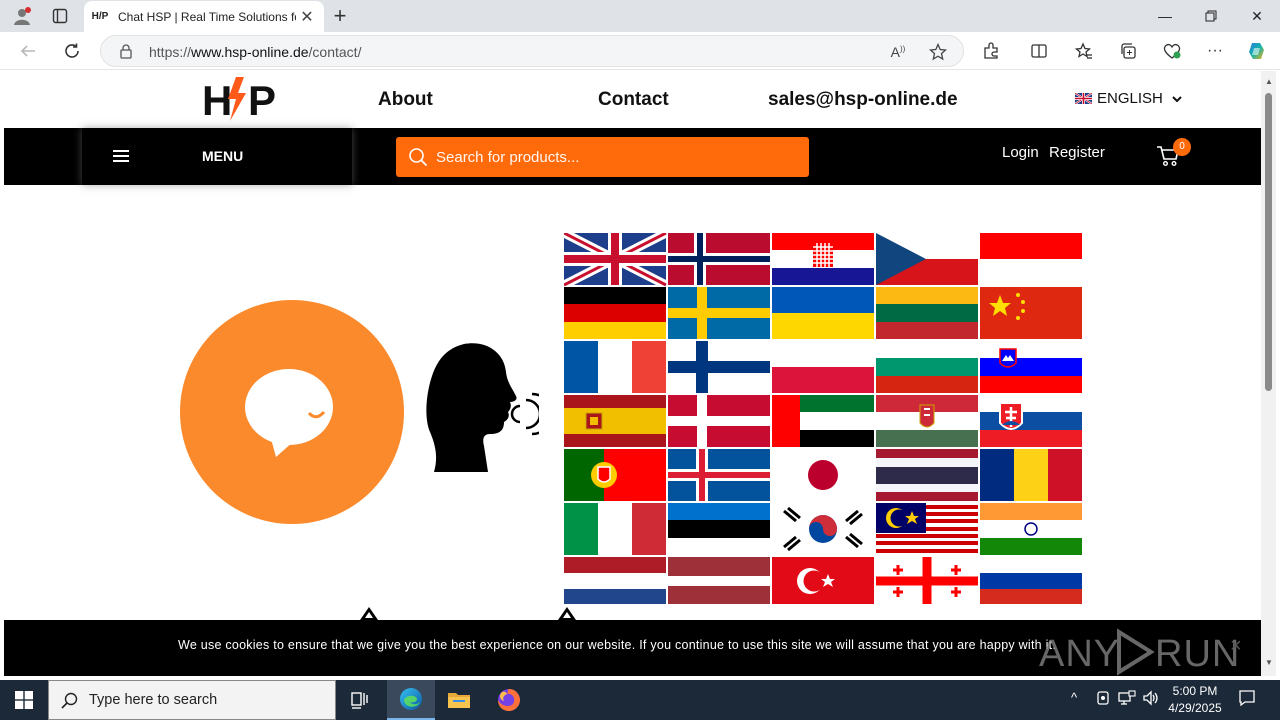  Describe the element at coordinates (121, 157) in the screenshot. I see `hamburger-icon` at that location.